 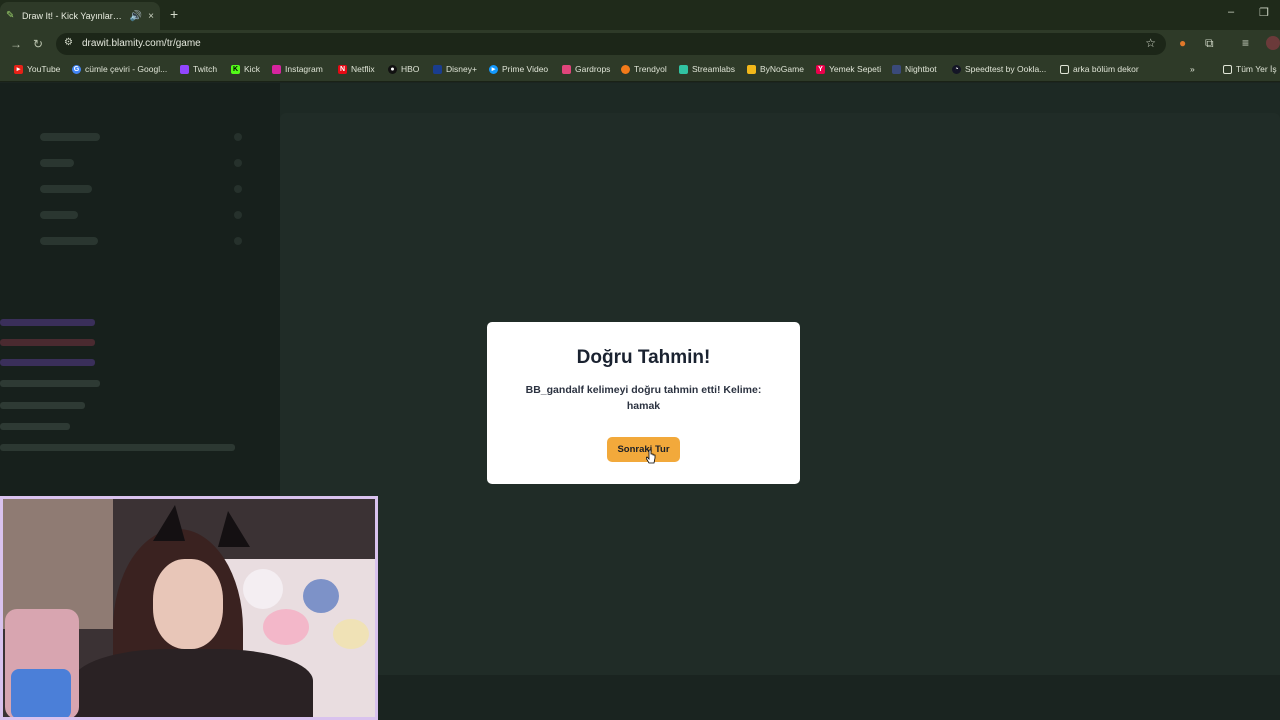 I want to click on kick-icon: K, so click(x=235, y=69).